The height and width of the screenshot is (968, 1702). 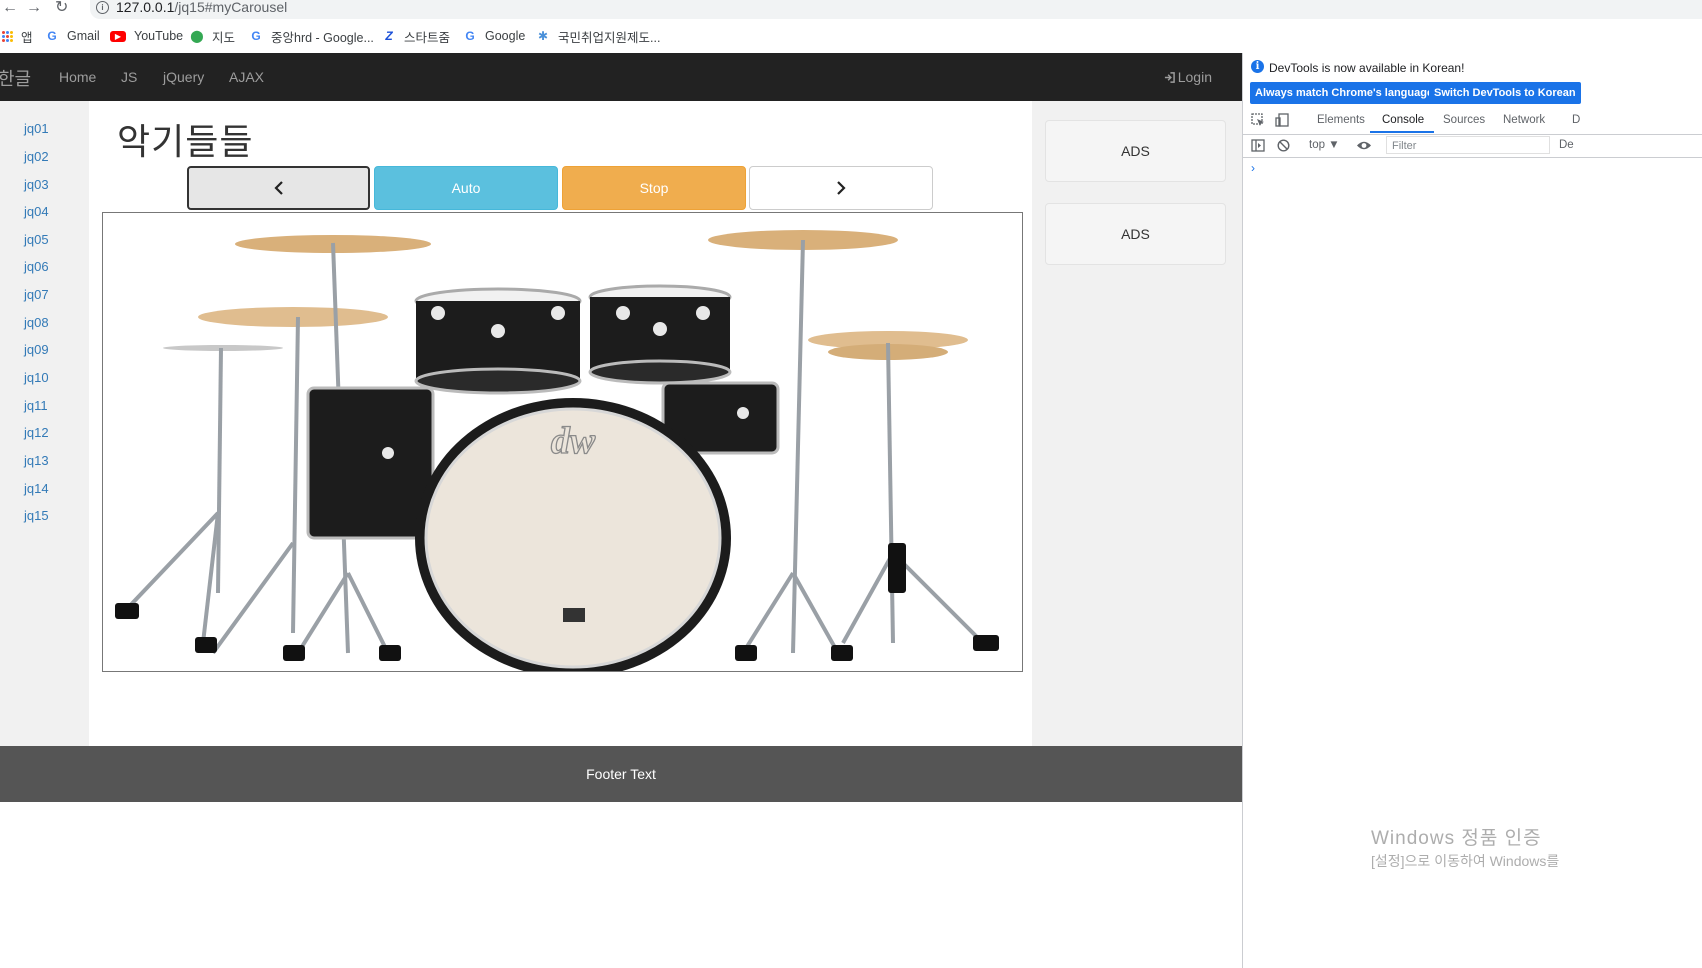 I want to click on console-filter-input: Filter, so click(x=1468, y=145).